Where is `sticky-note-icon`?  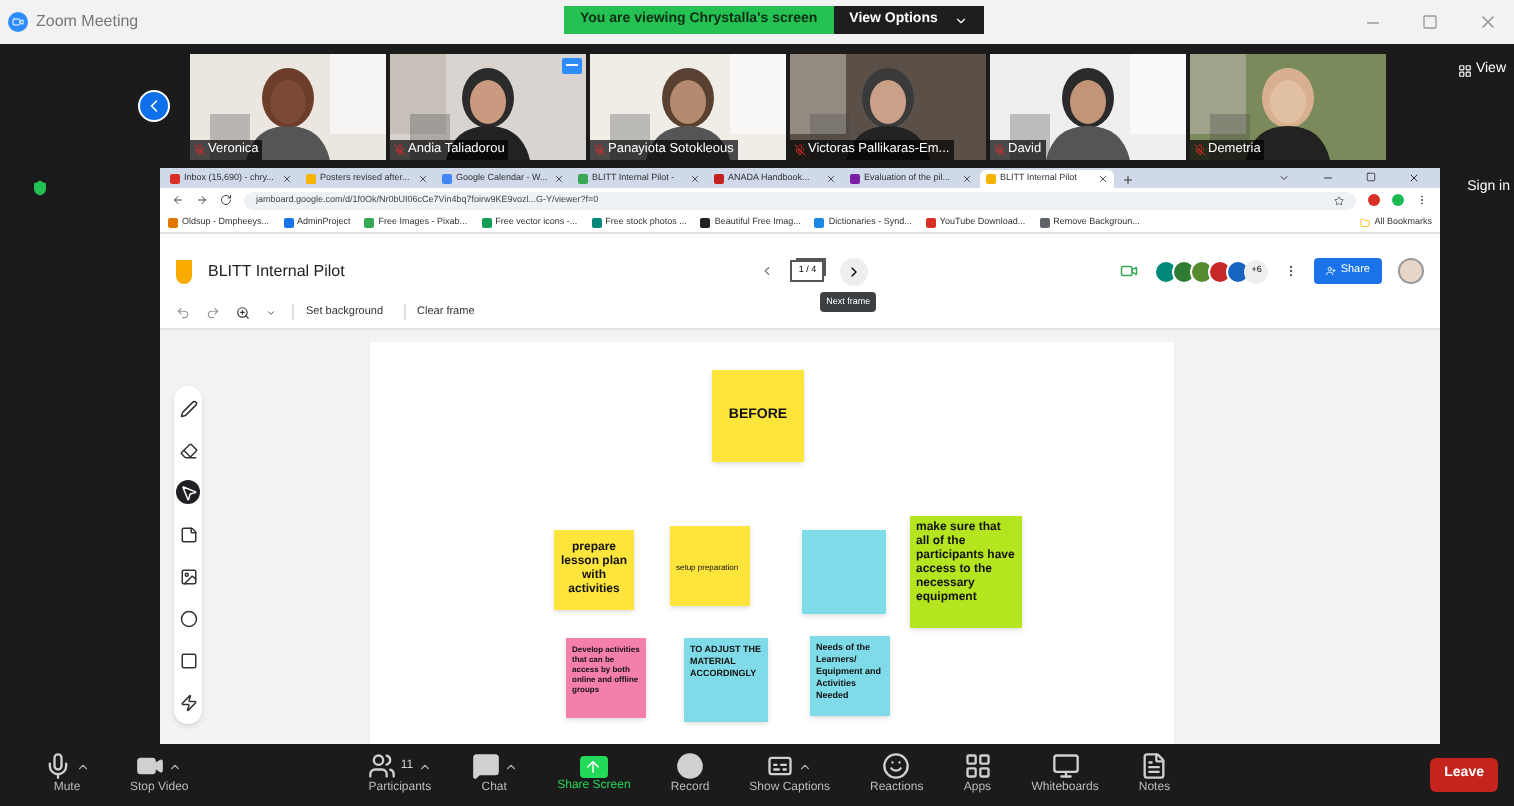 sticky-note-icon is located at coordinates (188, 534).